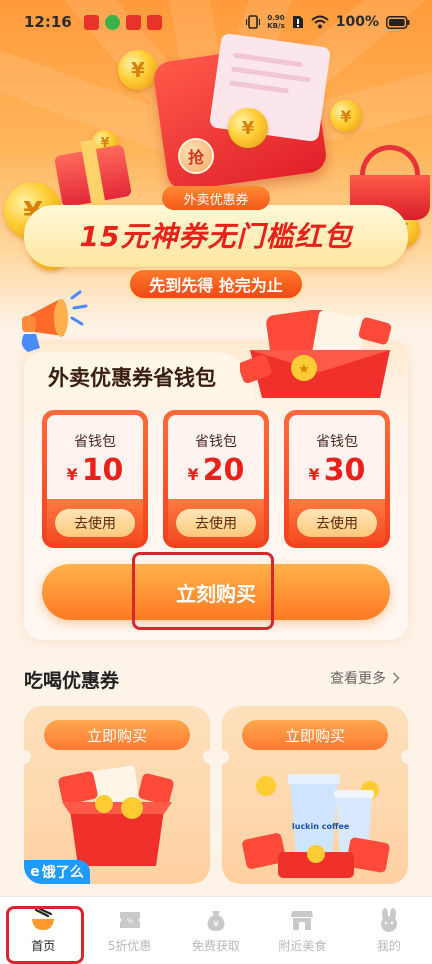 The width and height of the screenshot is (432, 964). I want to click on coupon-card: 省钱包 ¥10 去使用, so click(95, 479).